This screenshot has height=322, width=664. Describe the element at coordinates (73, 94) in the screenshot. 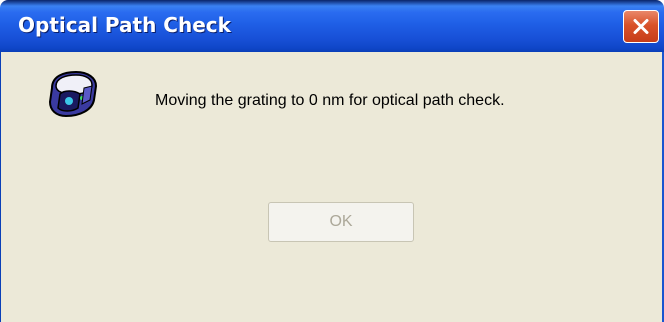

I see `spectrometer-device-icon` at that location.